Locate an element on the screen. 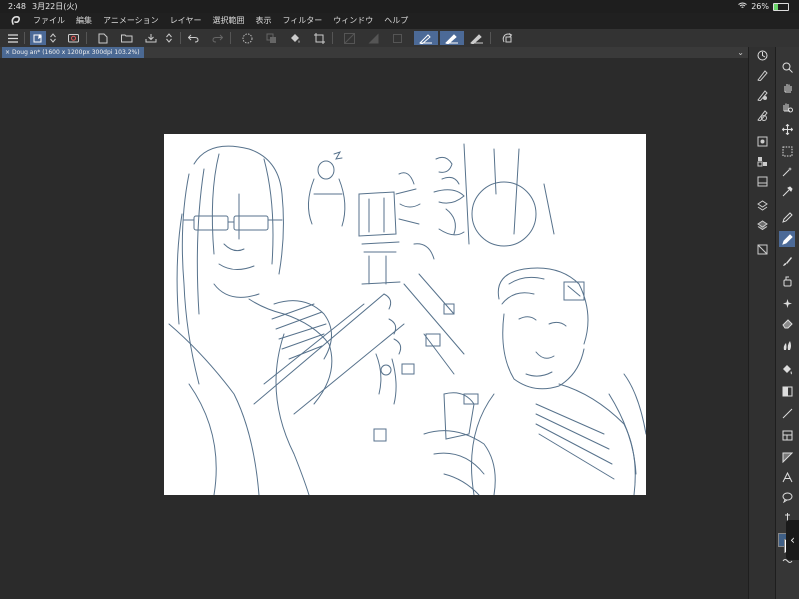 This screenshot has height=599, width=799. battery-icon is located at coordinates (781, 6).